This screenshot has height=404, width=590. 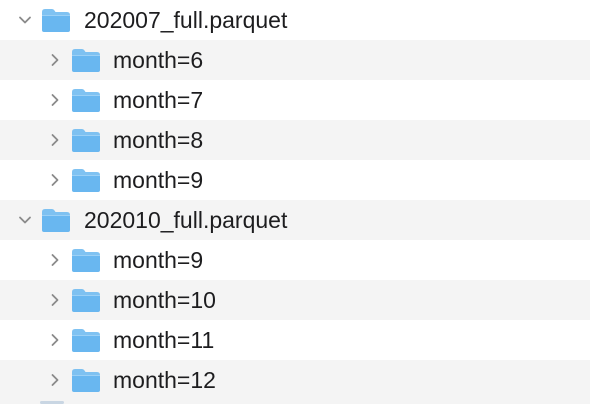 I want to click on tree-row-folder: 202010_full.parquet, so click(x=295, y=220).